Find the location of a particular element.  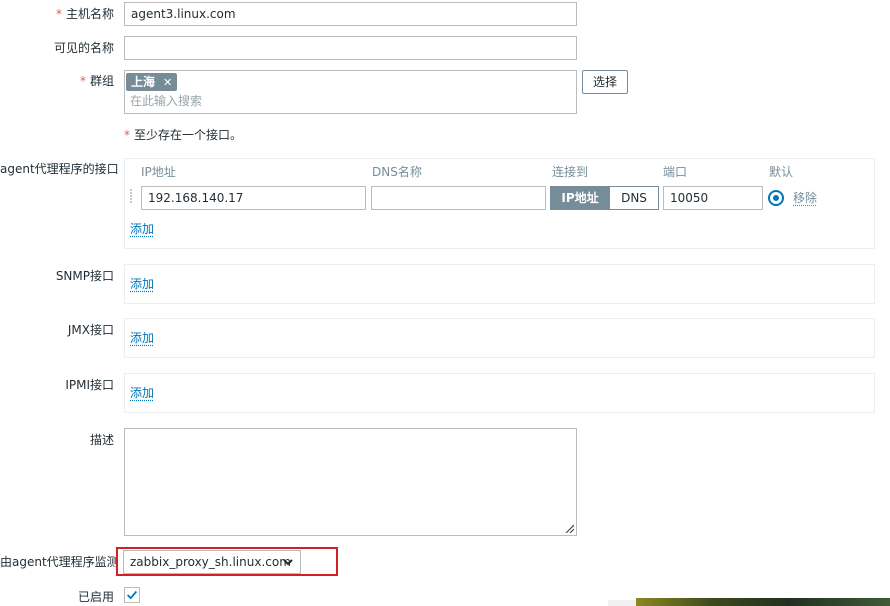

check-icon is located at coordinates (132, 595).